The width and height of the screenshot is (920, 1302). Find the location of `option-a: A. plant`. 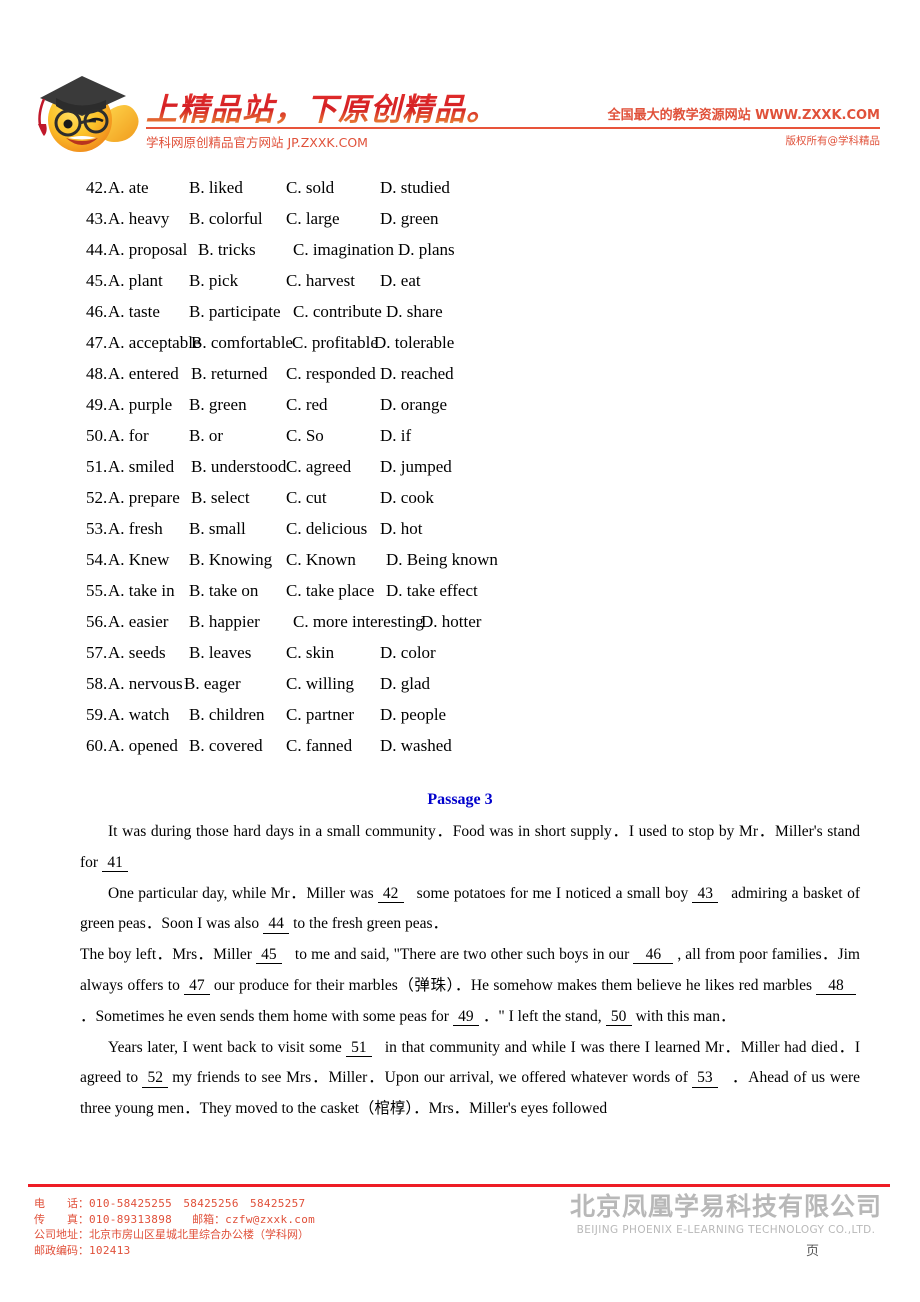

option-a: A. plant is located at coordinates (135, 280).